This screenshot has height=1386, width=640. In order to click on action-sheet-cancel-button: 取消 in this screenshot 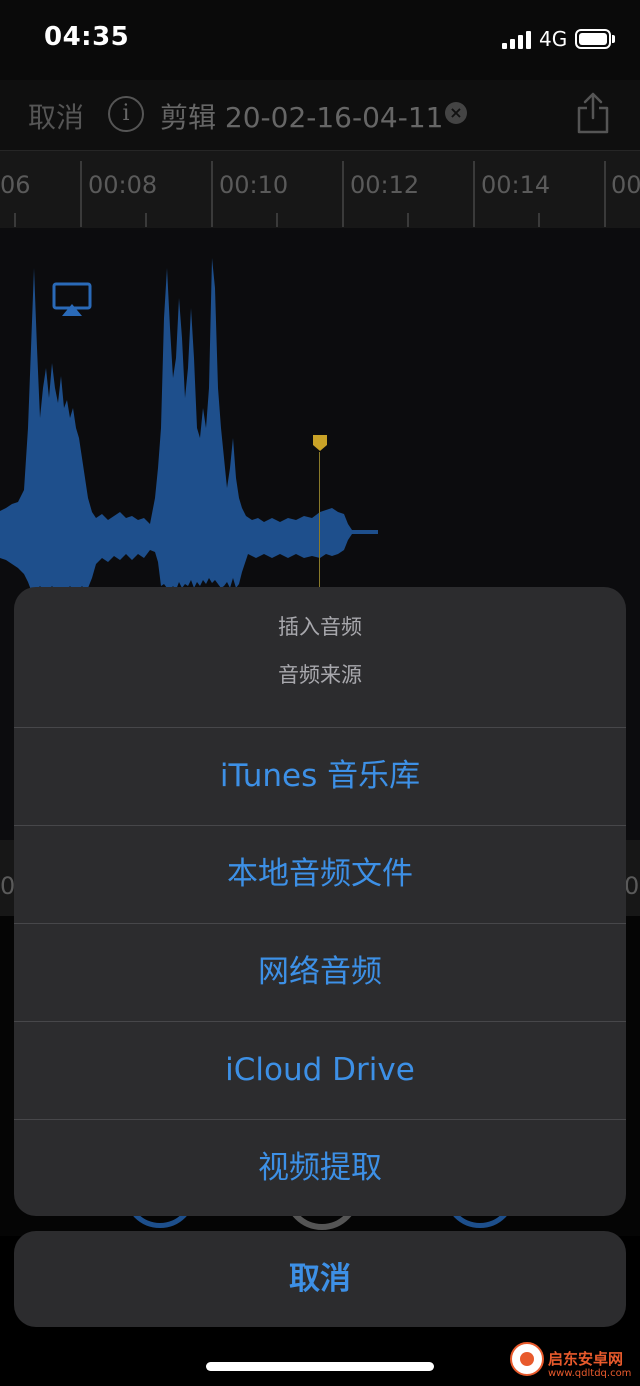, I will do `click(320, 1279)`.